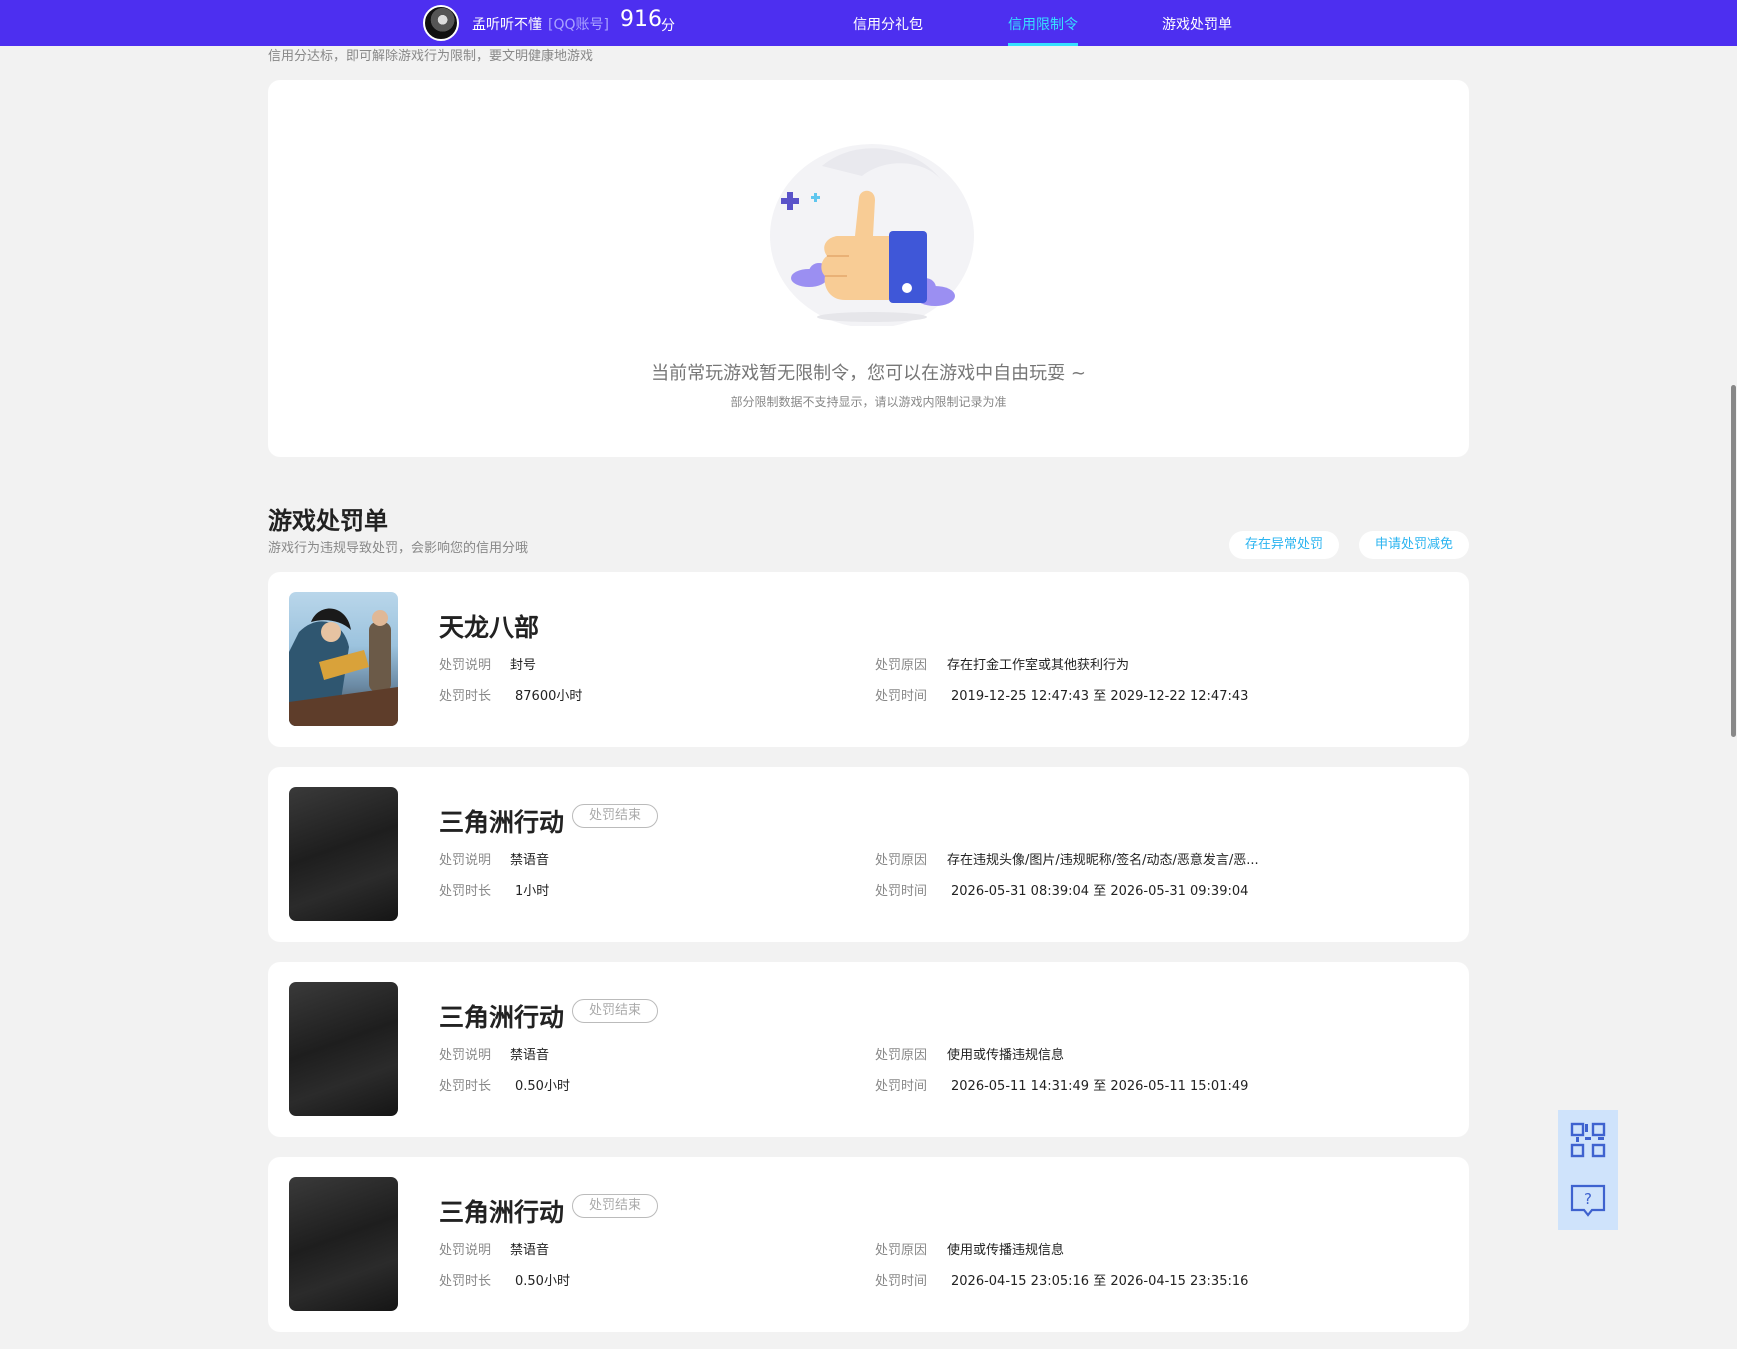  What do you see at coordinates (868, 402) in the screenshot?
I see `empty-state-note: 部分限制数据不支持显示，请以游戏内限制记录为准` at bounding box center [868, 402].